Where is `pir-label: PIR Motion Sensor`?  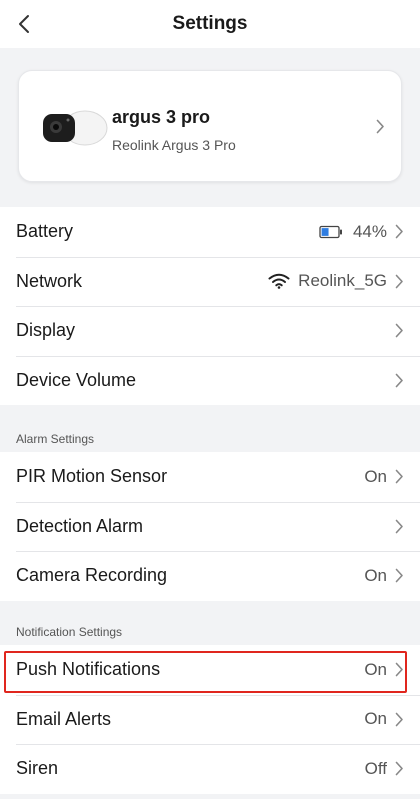 pir-label: PIR Motion Sensor is located at coordinates (92, 476).